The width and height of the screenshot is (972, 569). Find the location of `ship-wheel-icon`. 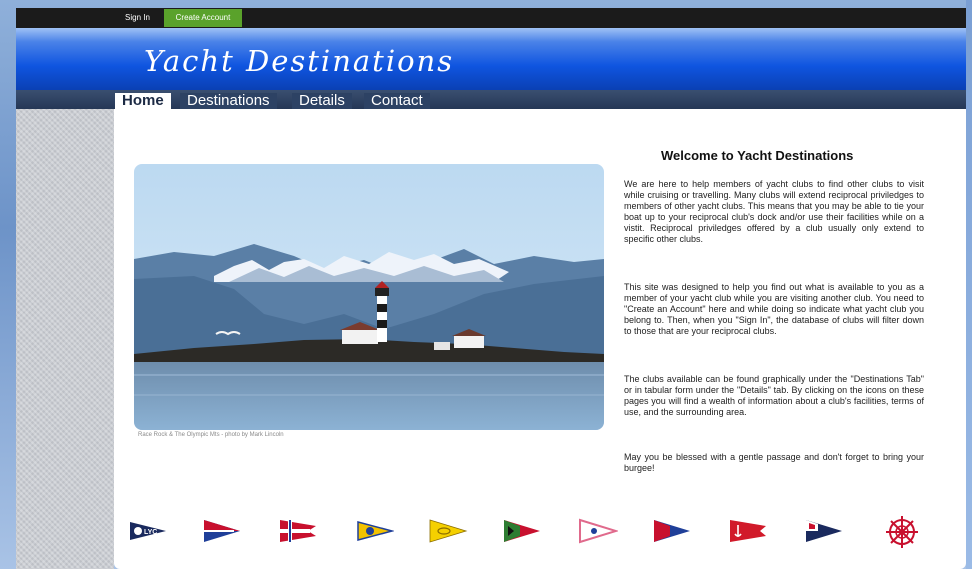

ship-wheel-icon is located at coordinates (902, 532).